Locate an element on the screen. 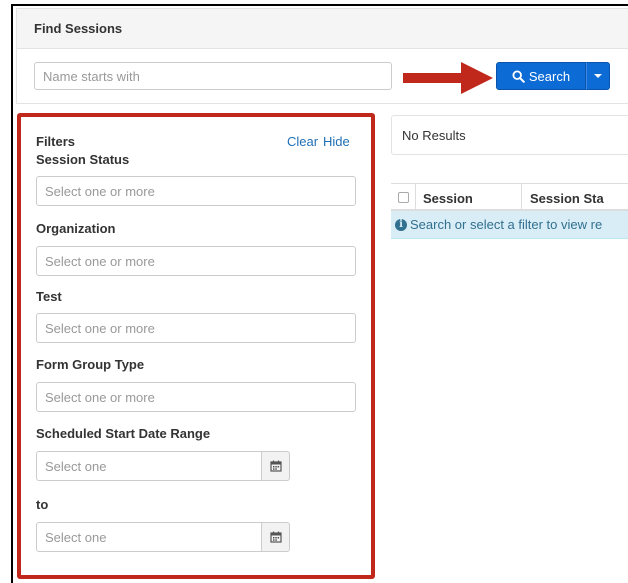 The height and width of the screenshot is (583, 628). search-button: Search is located at coordinates (541, 76).